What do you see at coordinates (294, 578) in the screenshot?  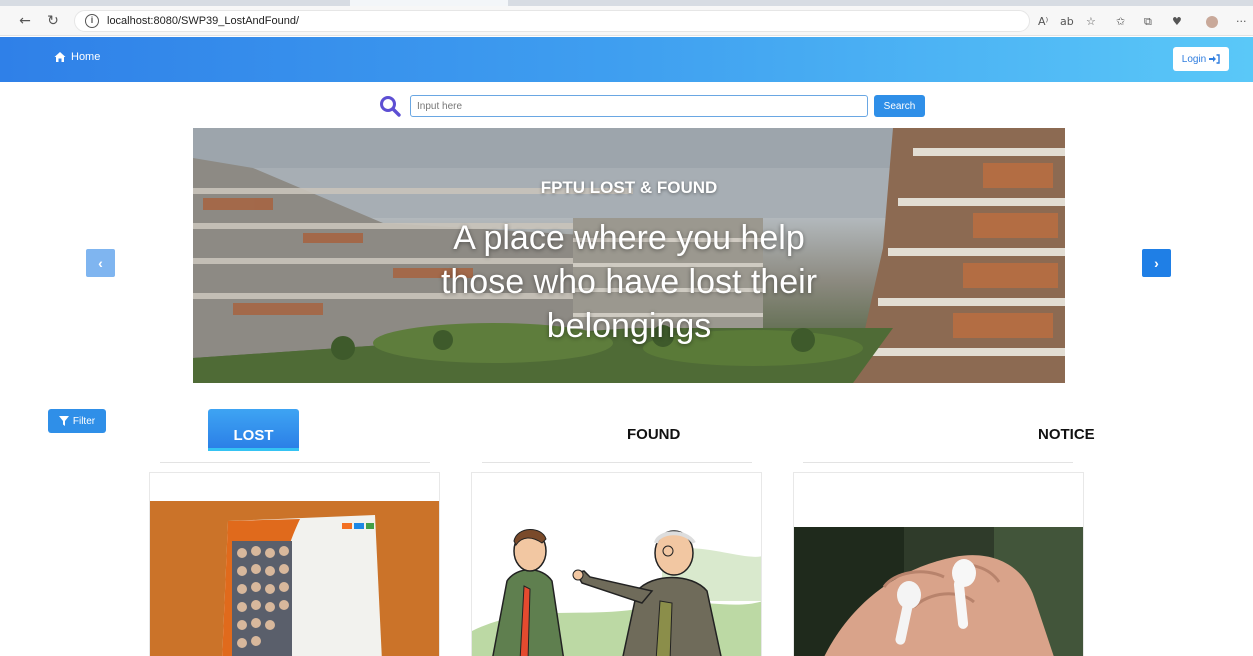 I see `book-cover-image` at bounding box center [294, 578].